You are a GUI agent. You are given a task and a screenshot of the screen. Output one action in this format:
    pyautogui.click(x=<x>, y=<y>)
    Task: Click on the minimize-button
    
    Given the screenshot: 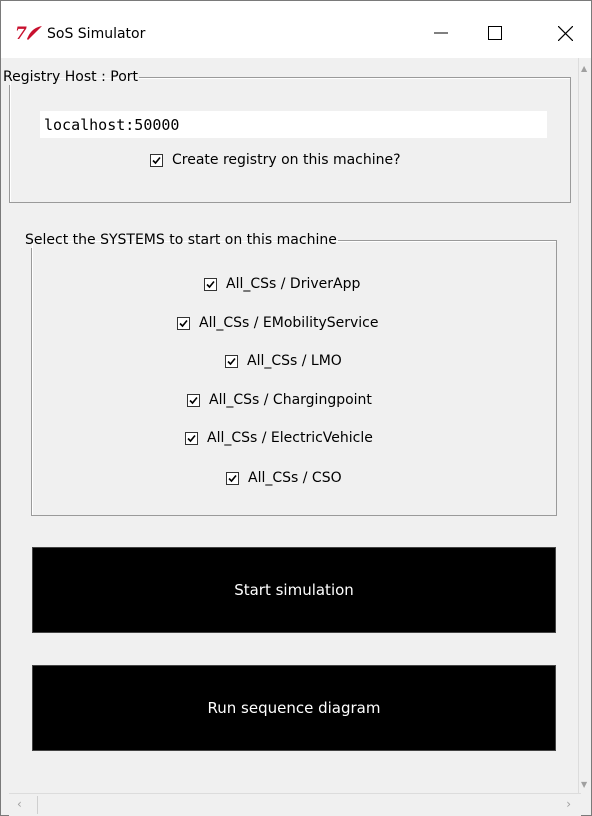 What is the action you would take?
    pyautogui.click(x=441, y=33)
    